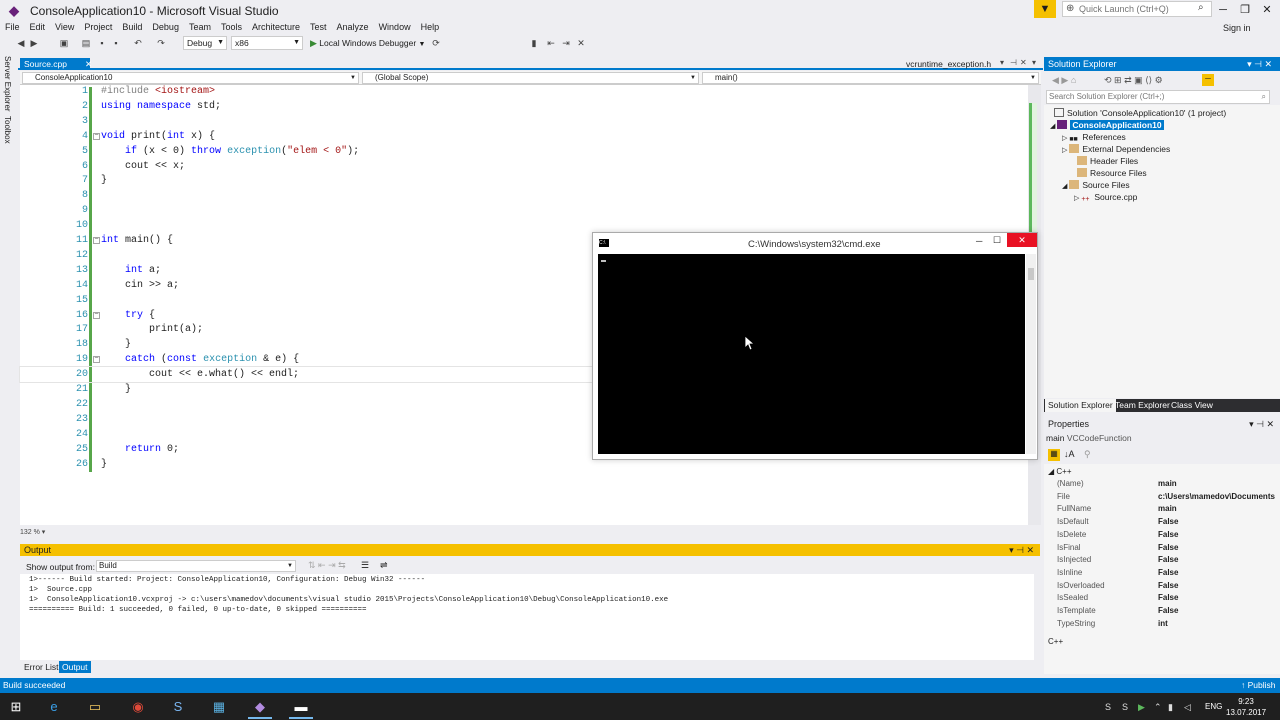  Describe the element at coordinates (1123, 9) in the screenshot. I see `quick-launch-input` at that location.